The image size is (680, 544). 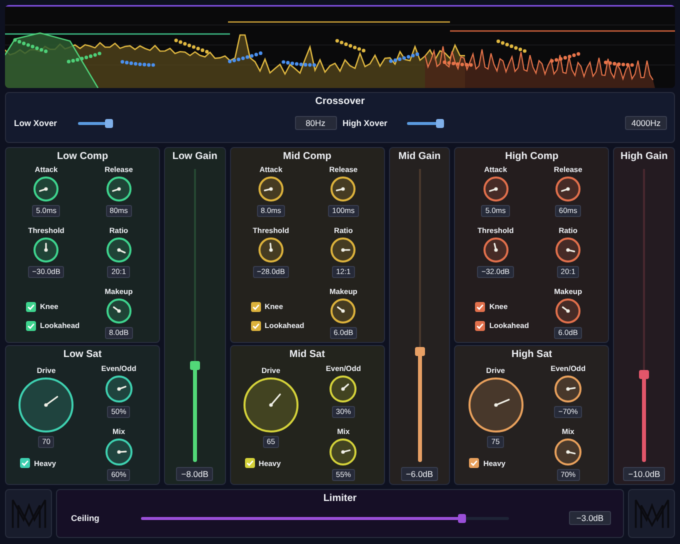 What do you see at coordinates (340, 101) in the screenshot?
I see `panel-title: Crossover` at bounding box center [340, 101].